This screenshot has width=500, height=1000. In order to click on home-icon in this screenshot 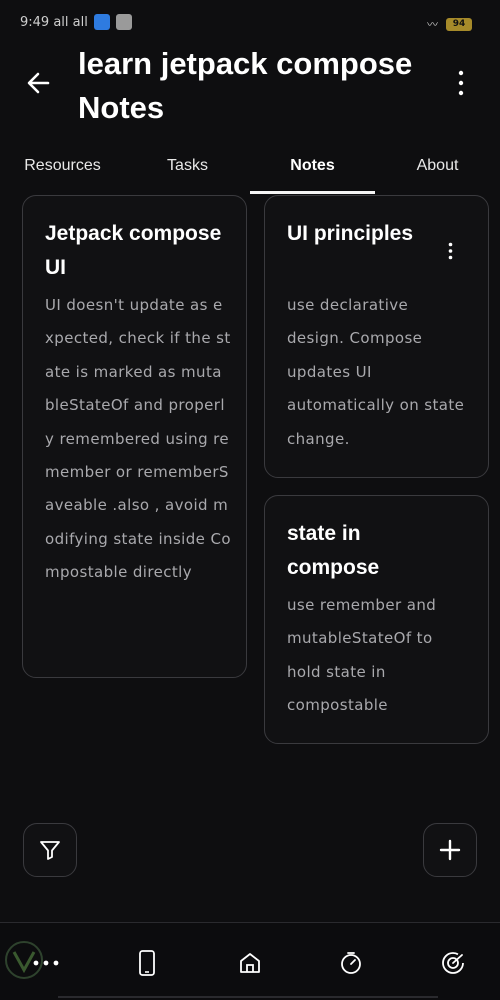, I will do `click(250, 963)`.